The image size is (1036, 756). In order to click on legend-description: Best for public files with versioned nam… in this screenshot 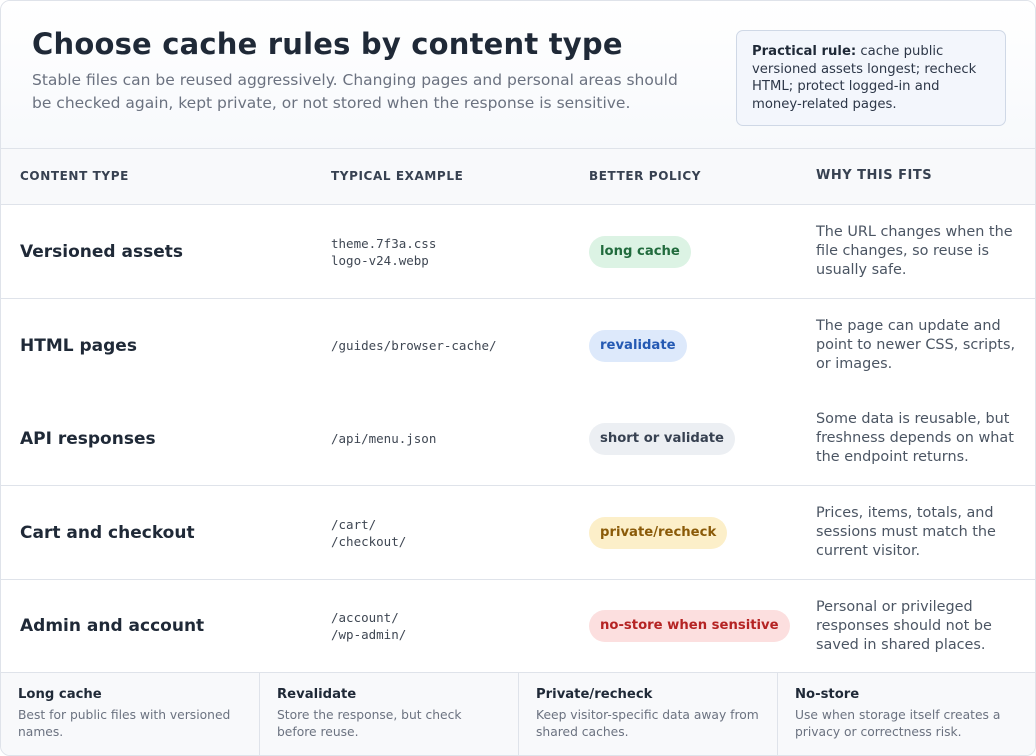, I will do `click(124, 723)`.